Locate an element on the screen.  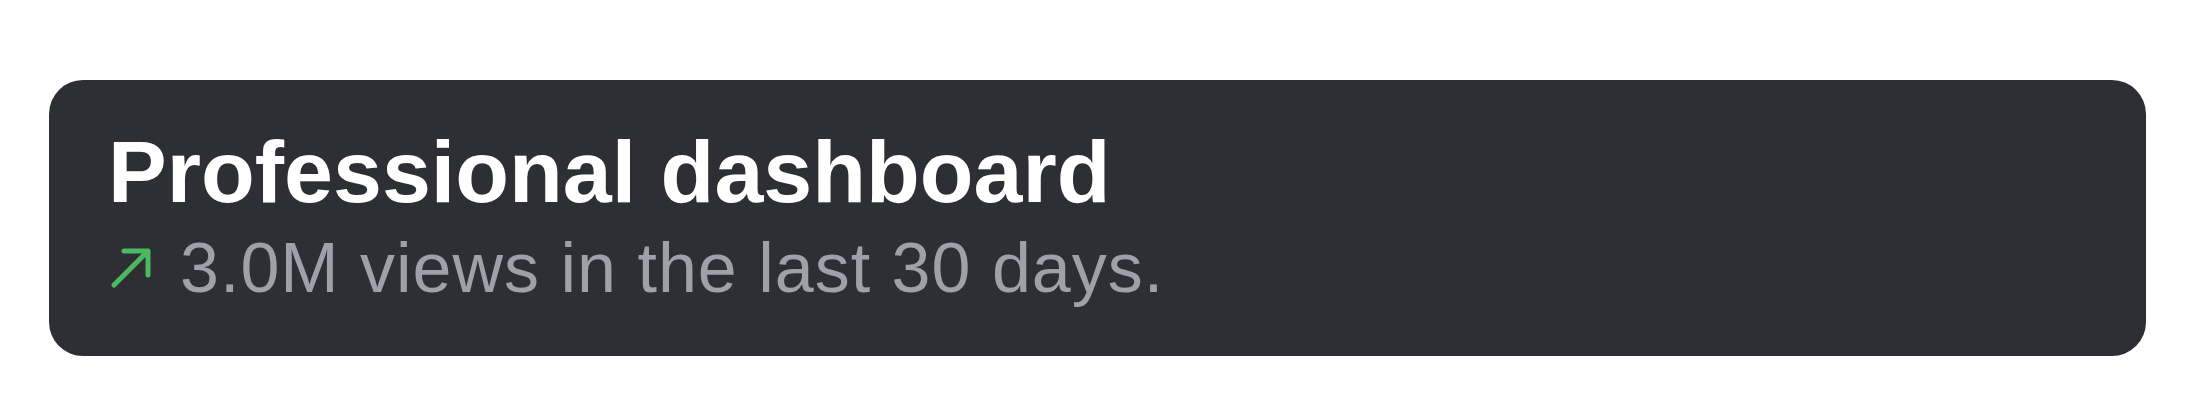
card-title: Professional dashboard is located at coordinates (609, 172).